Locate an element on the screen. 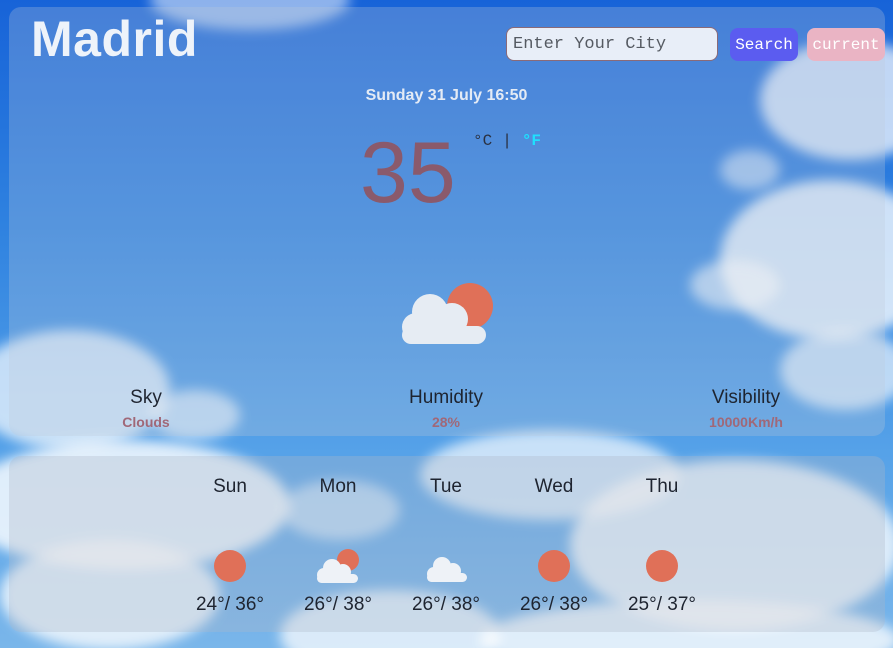 This screenshot has width=893, height=648. stat-humidity: Humidity 28% is located at coordinates (446, 408).